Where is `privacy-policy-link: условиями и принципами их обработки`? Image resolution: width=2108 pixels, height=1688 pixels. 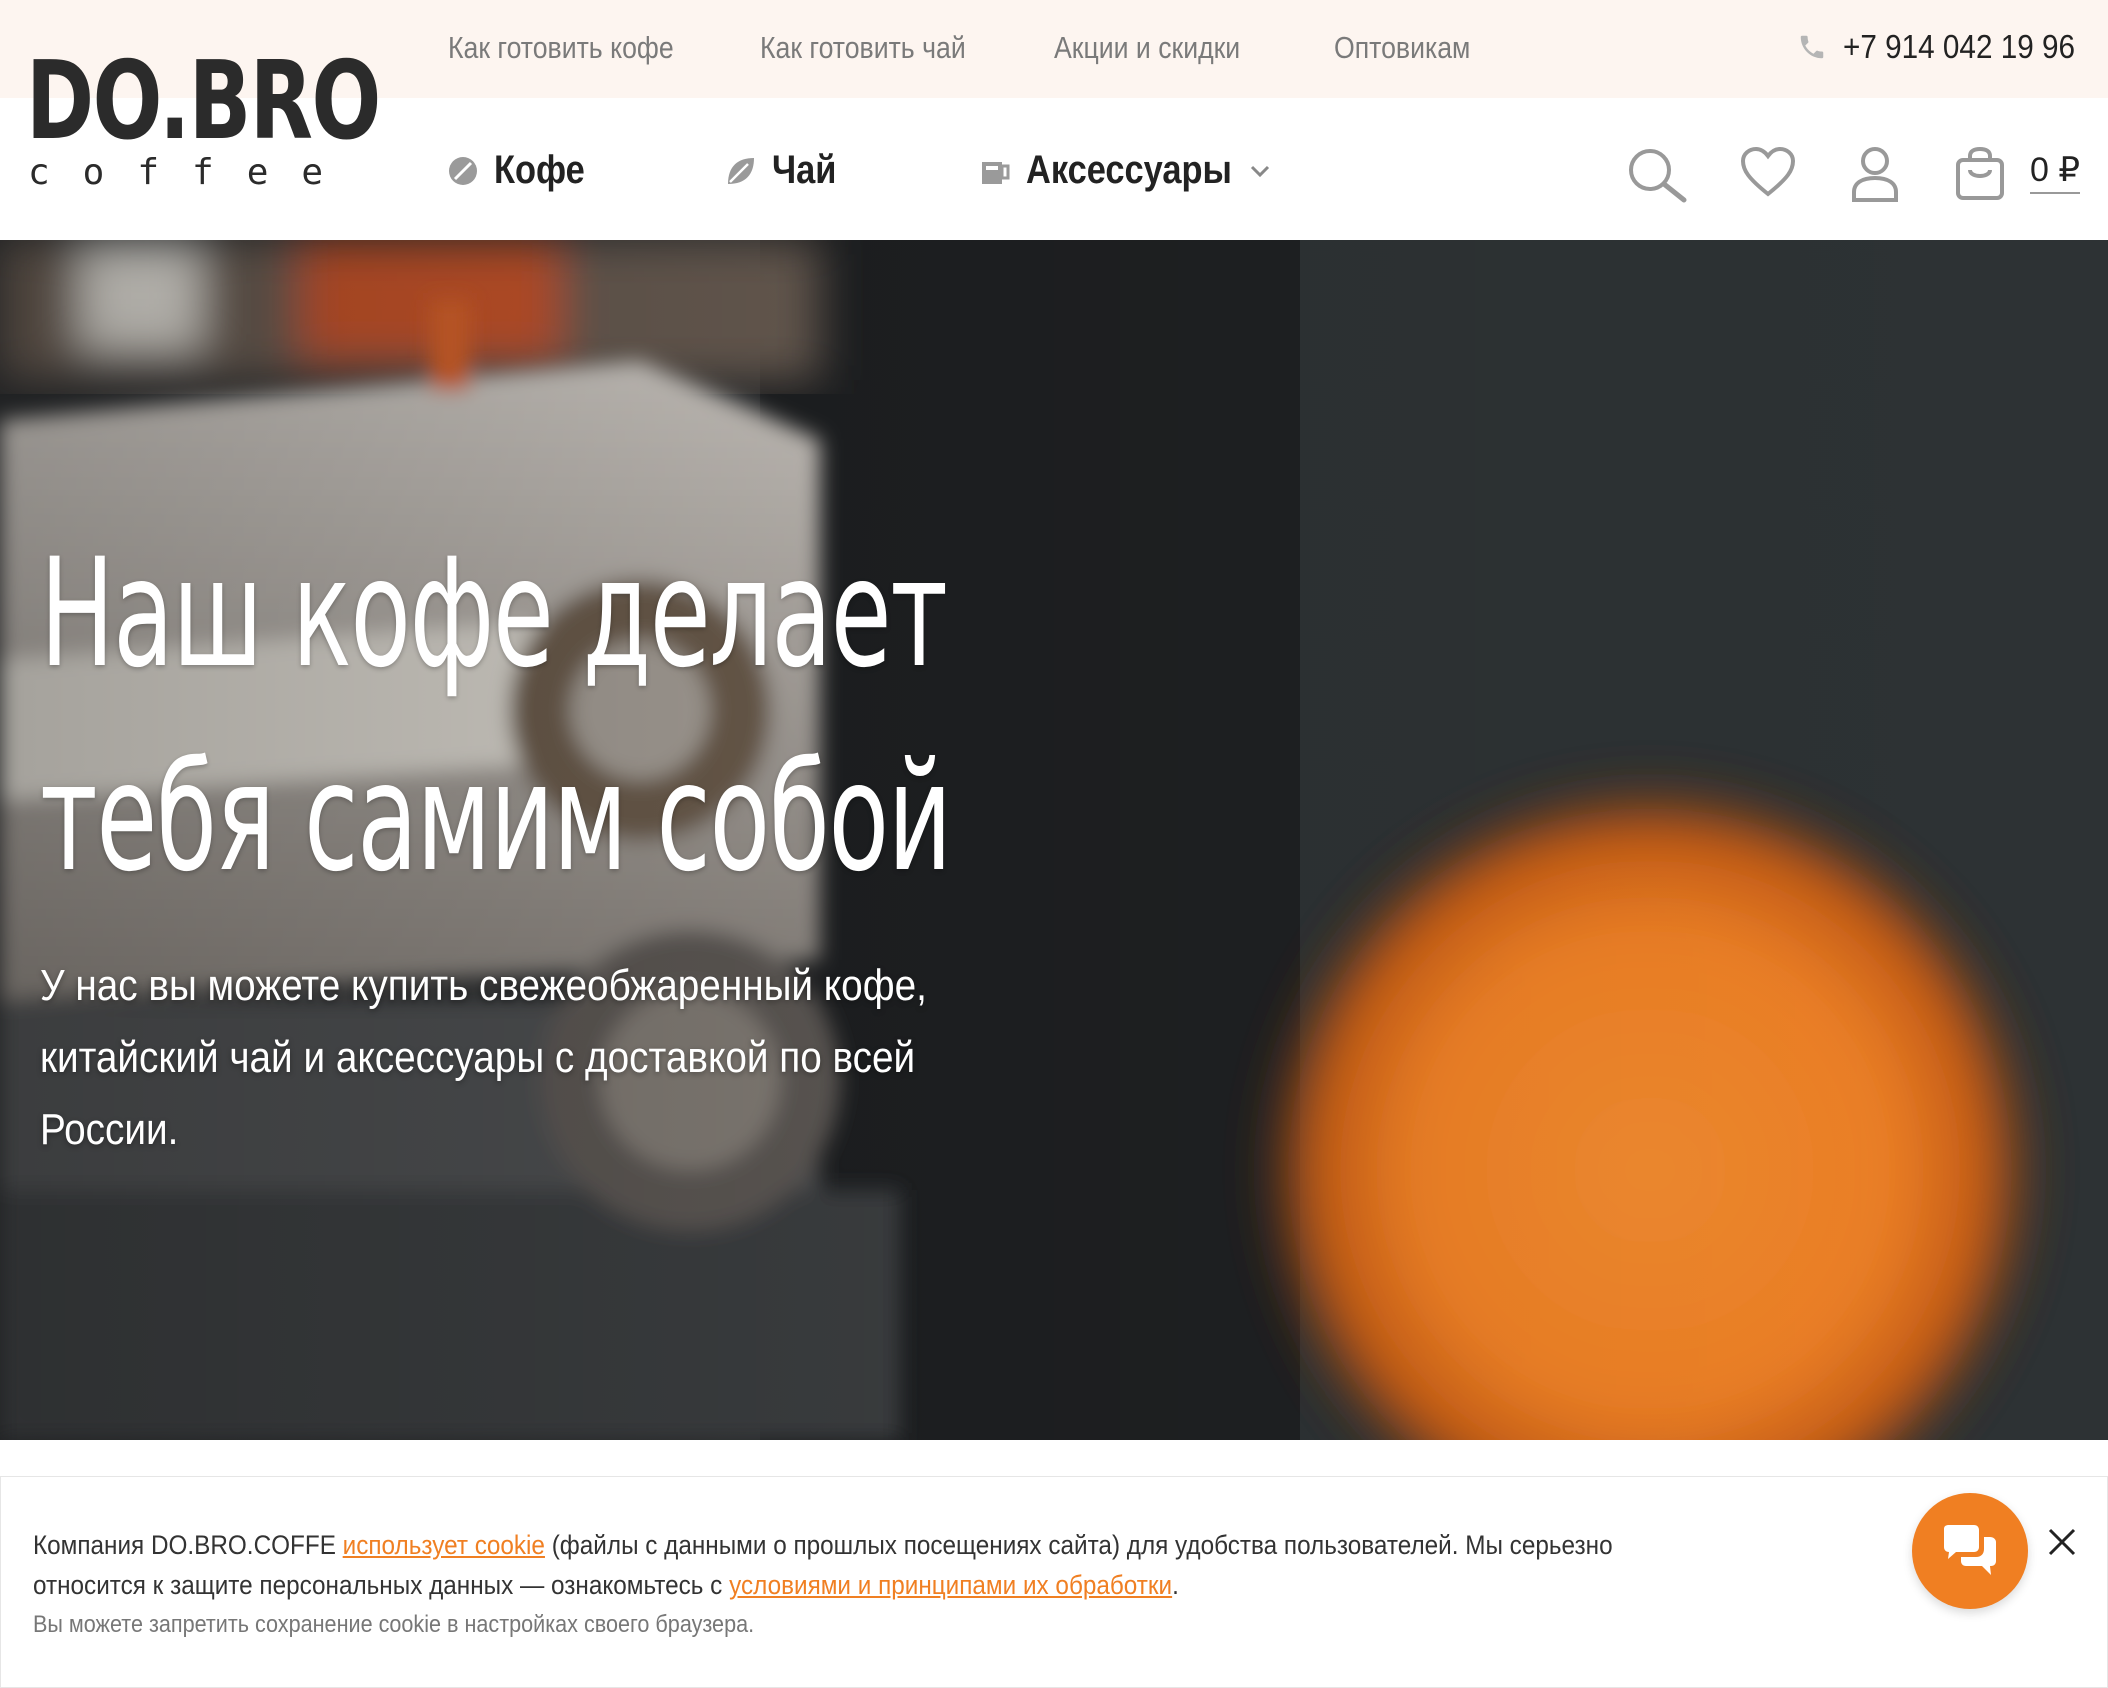
privacy-policy-link: условиями и принципами их обработки is located at coordinates (950, 1585).